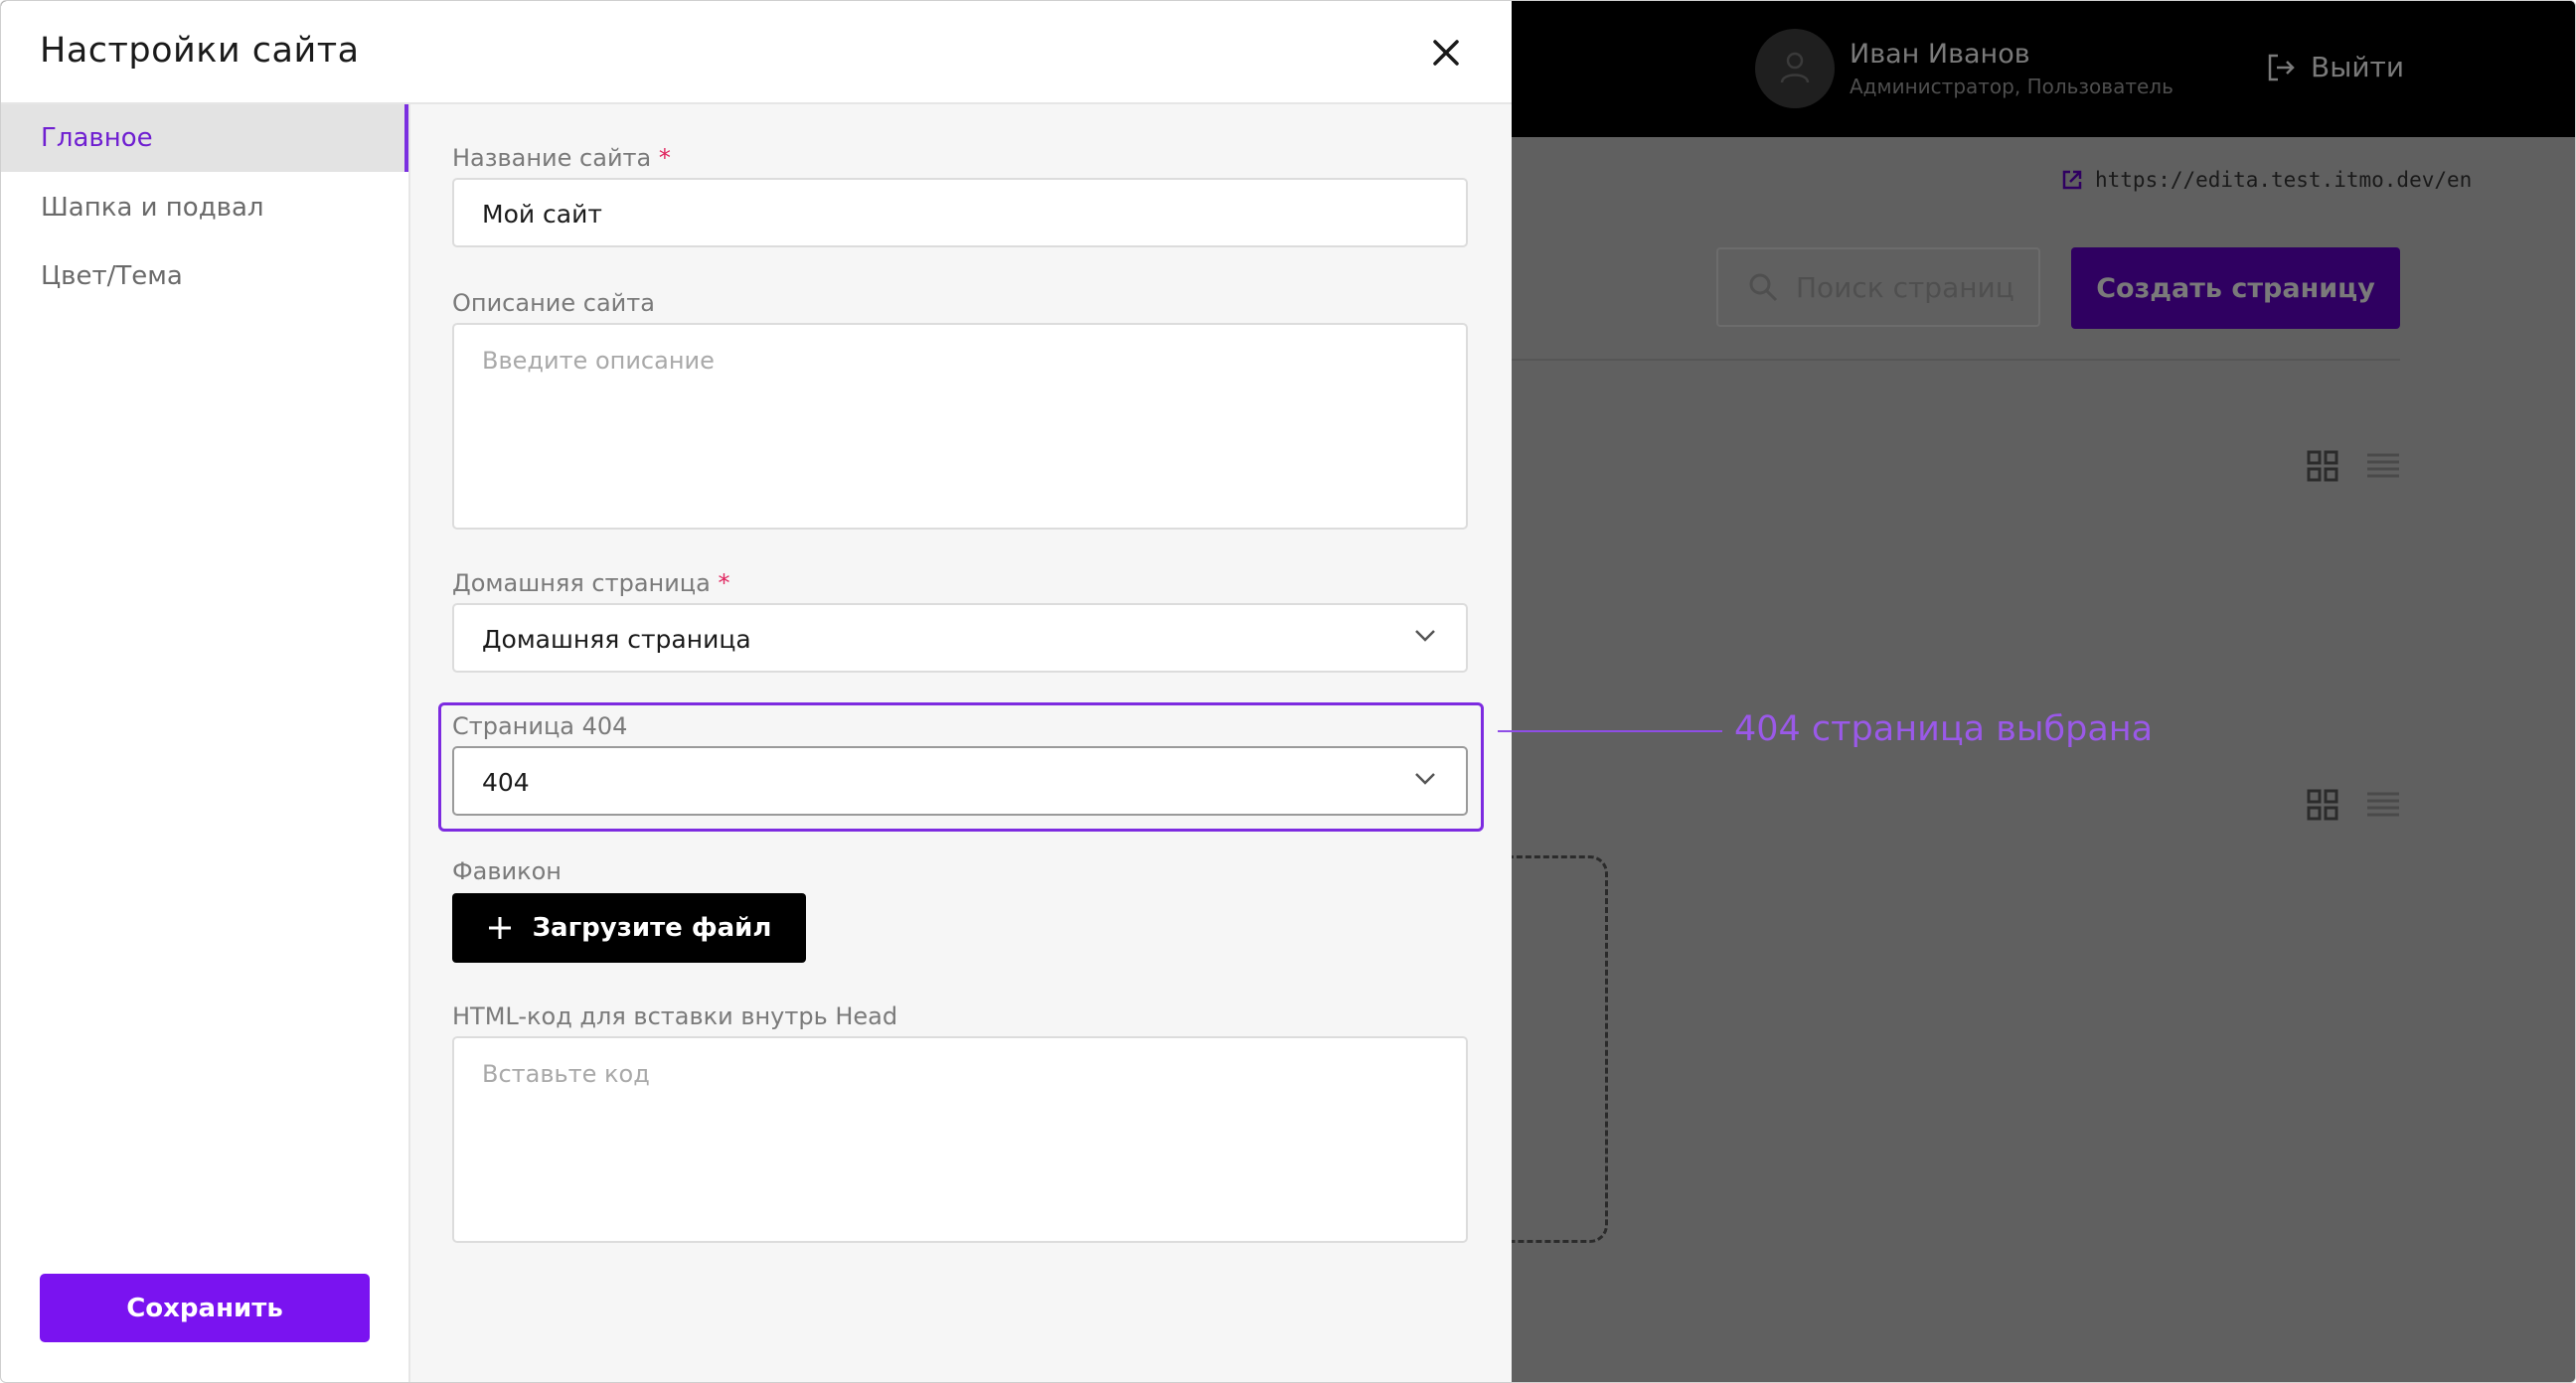 The width and height of the screenshot is (2576, 1383). I want to click on logout-label: Выйти, so click(2358, 67).